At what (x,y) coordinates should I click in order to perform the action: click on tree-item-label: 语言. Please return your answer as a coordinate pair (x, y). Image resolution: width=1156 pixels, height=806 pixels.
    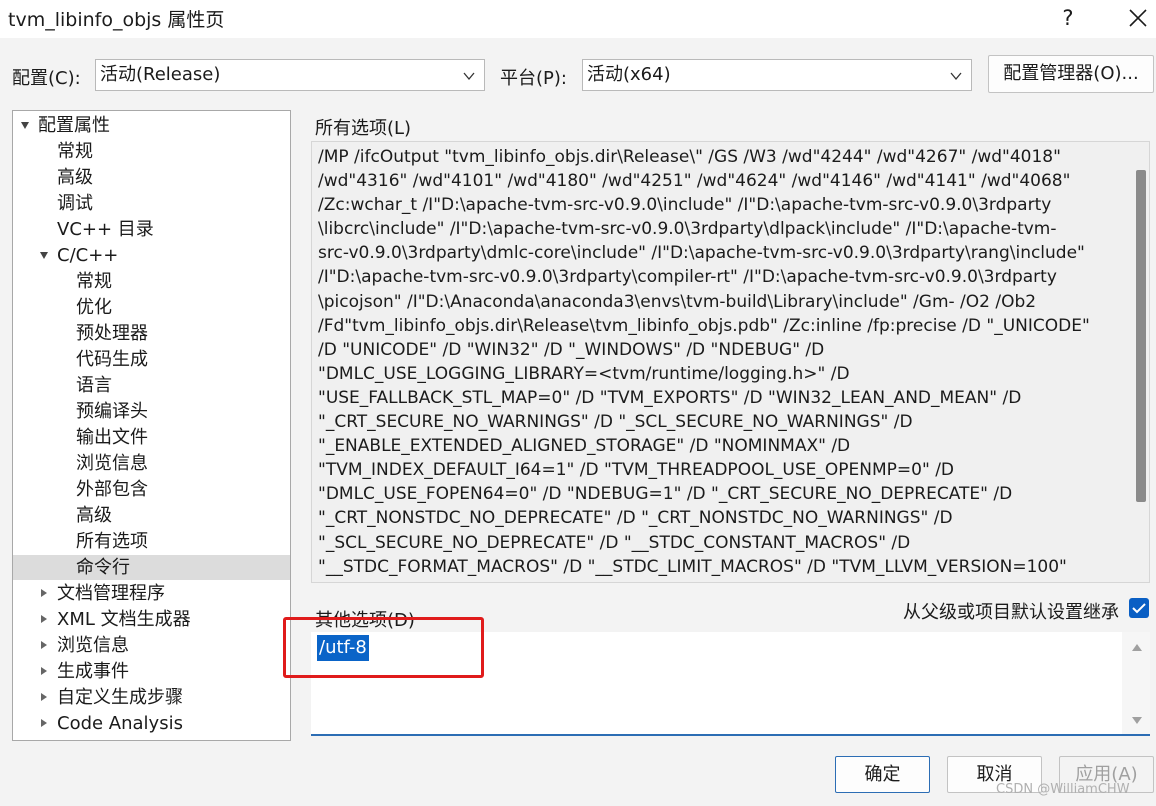
    Looking at the image, I should click on (94, 385).